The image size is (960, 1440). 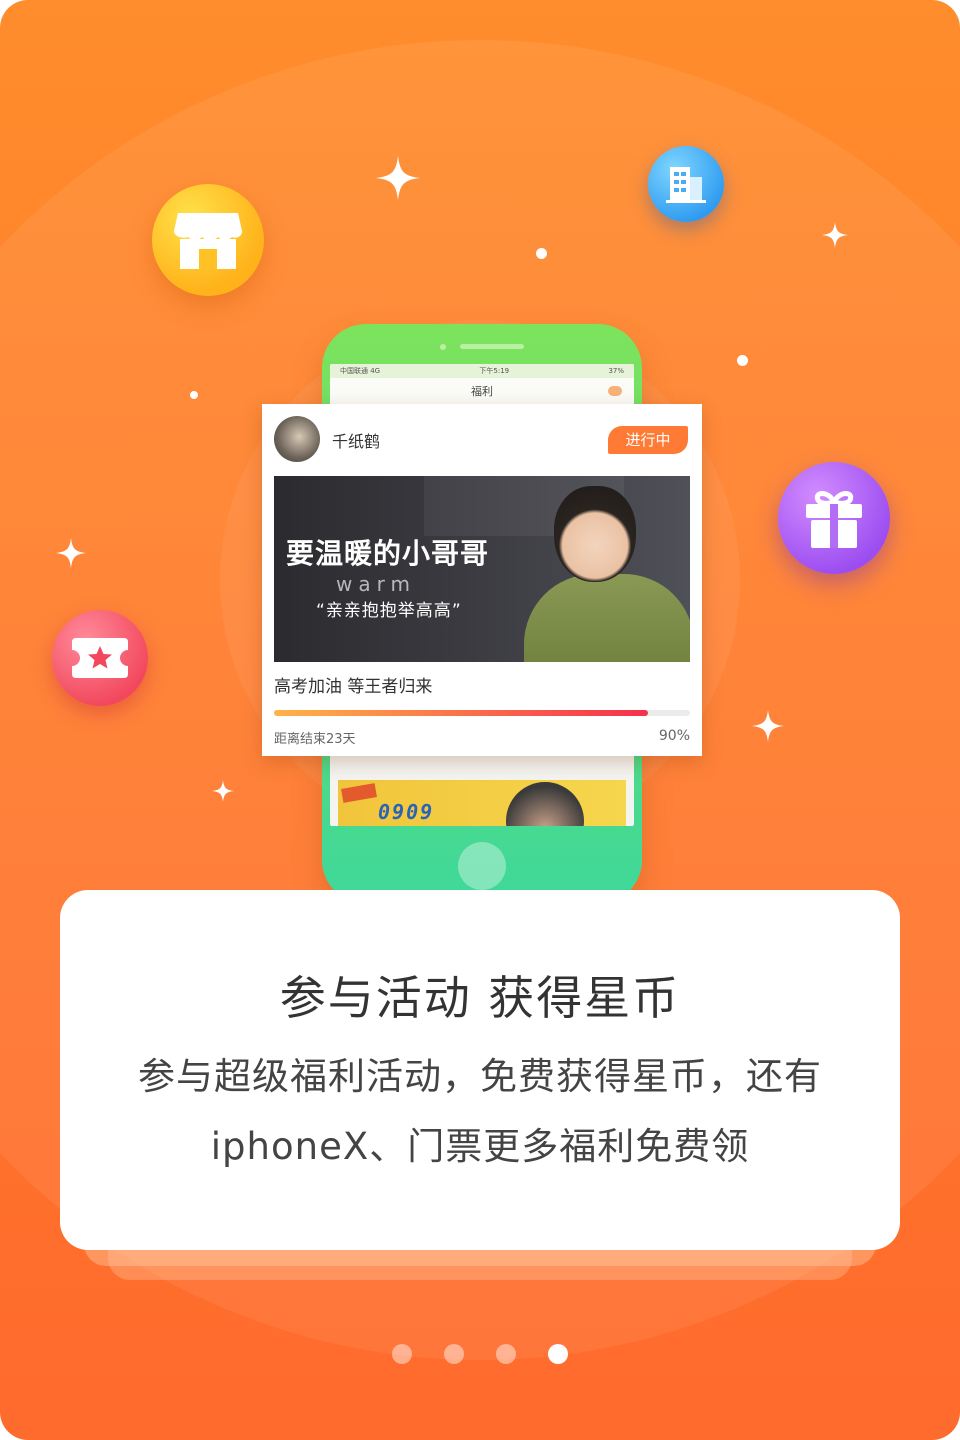 What do you see at coordinates (480, 1354) in the screenshot?
I see `page-indicator` at bounding box center [480, 1354].